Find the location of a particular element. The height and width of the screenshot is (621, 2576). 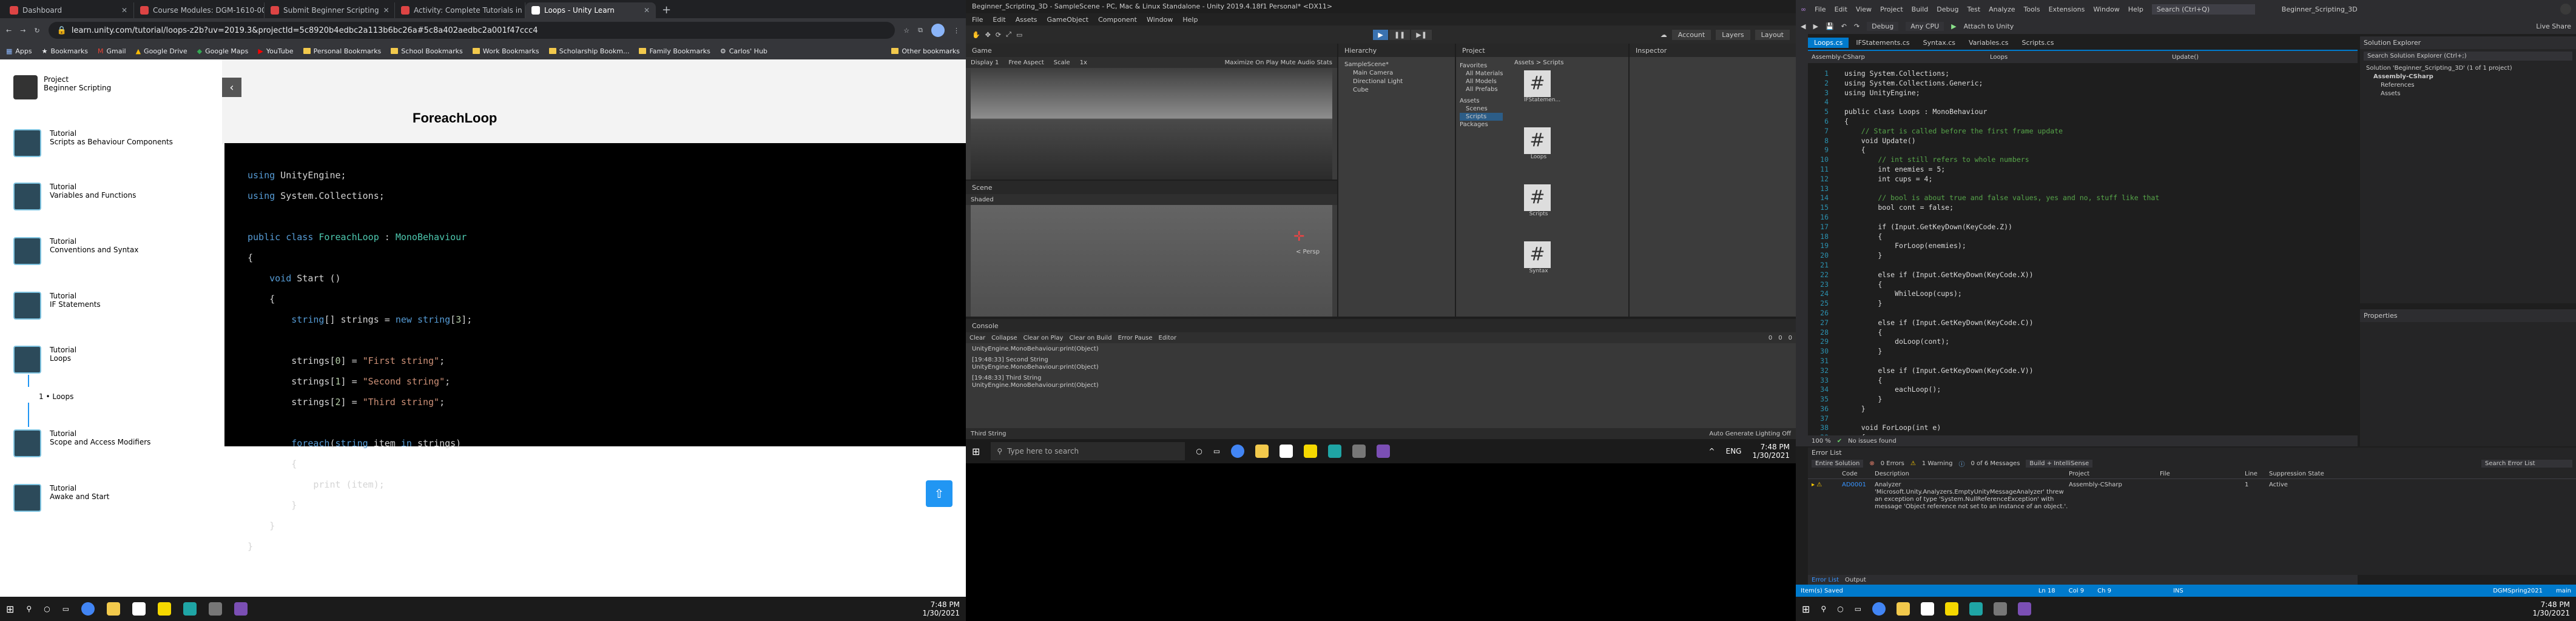

sidebar-tutorial-active: Tutorial Loops is located at coordinates (44, 360).